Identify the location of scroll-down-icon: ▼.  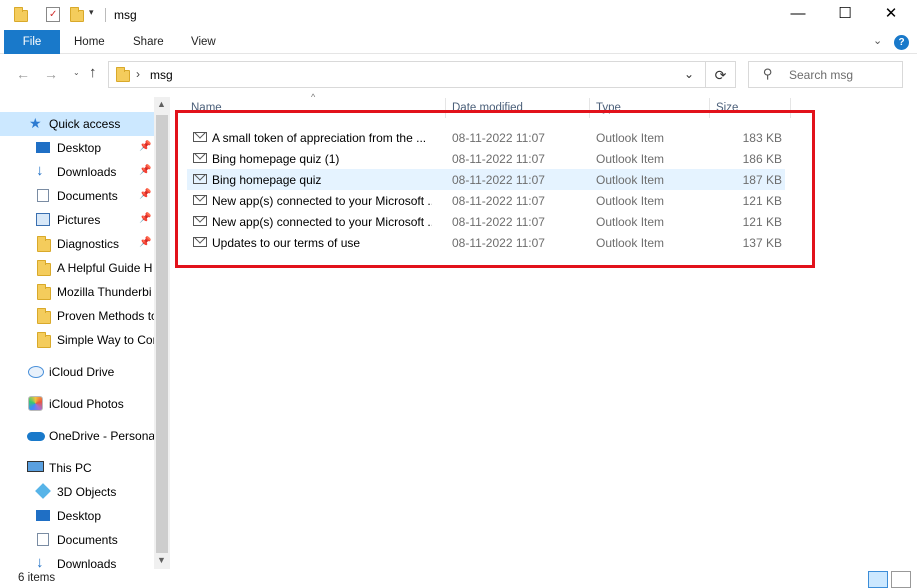
(161, 560).